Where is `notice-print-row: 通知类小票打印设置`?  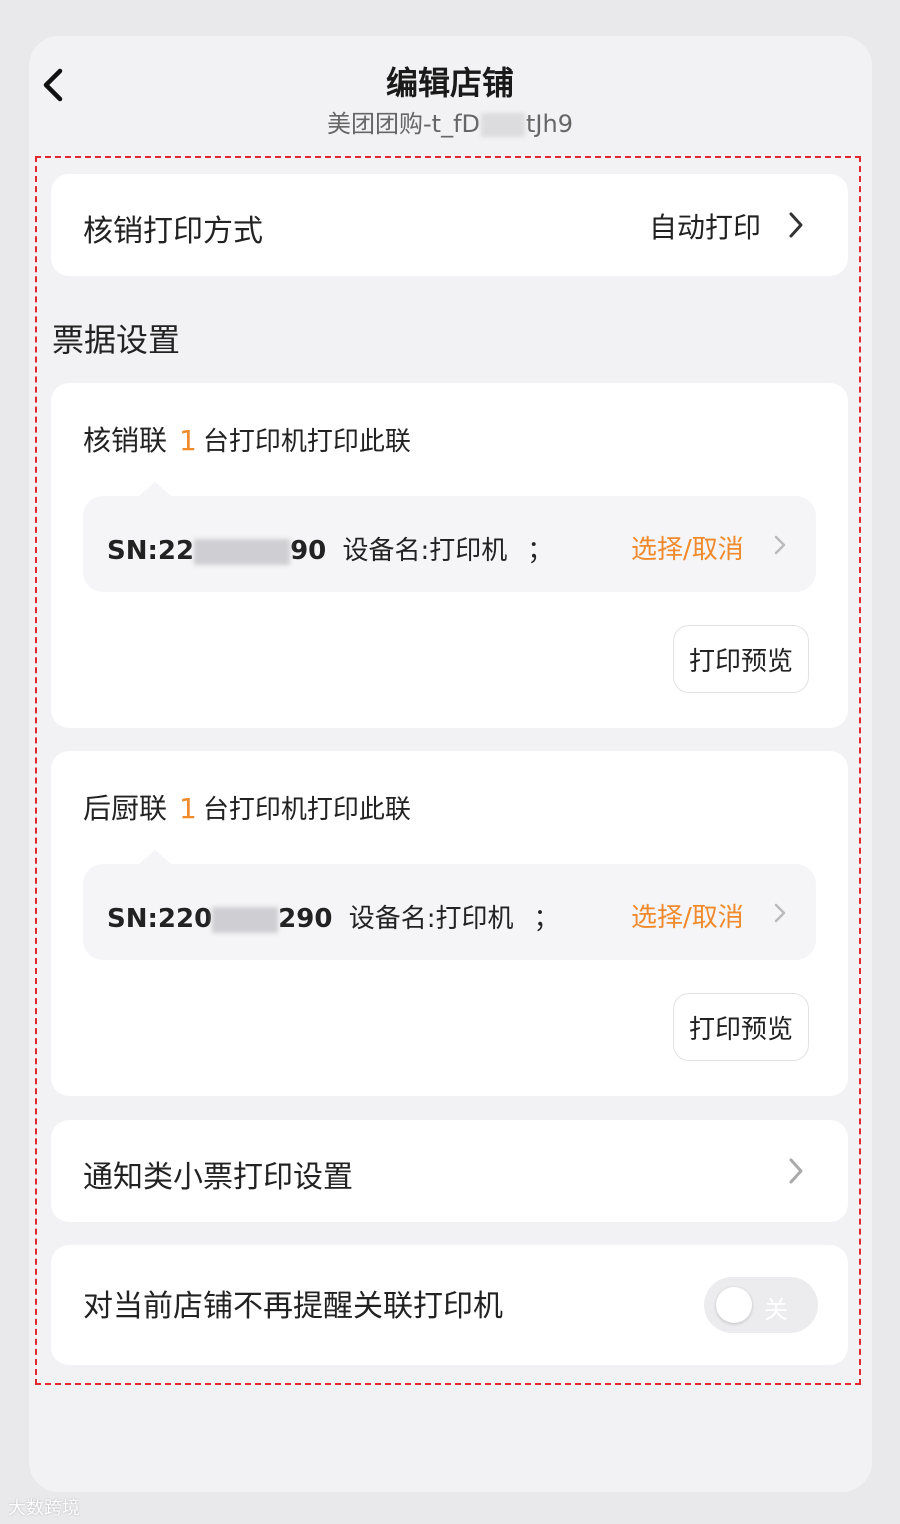
notice-print-row: 通知类小票打印设置 is located at coordinates (449, 1171).